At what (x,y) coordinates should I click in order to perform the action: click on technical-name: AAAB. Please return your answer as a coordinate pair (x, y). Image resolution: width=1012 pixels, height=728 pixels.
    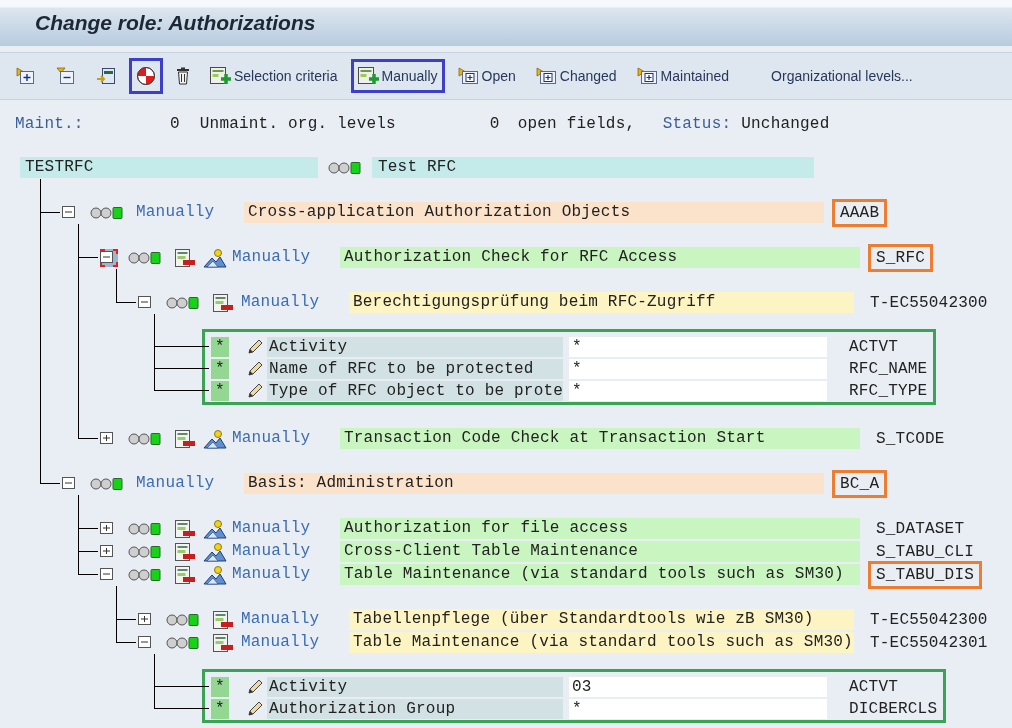
    Looking at the image, I should click on (860, 212).